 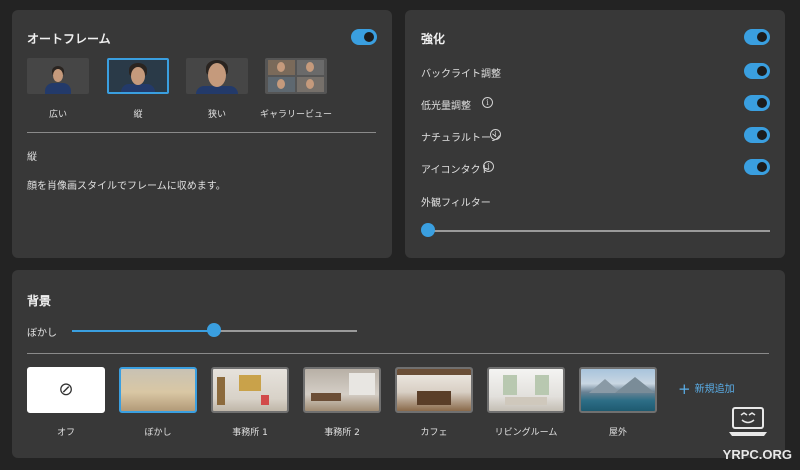 What do you see at coordinates (158, 390) in the screenshot?
I see `bg-option-blur` at bounding box center [158, 390].